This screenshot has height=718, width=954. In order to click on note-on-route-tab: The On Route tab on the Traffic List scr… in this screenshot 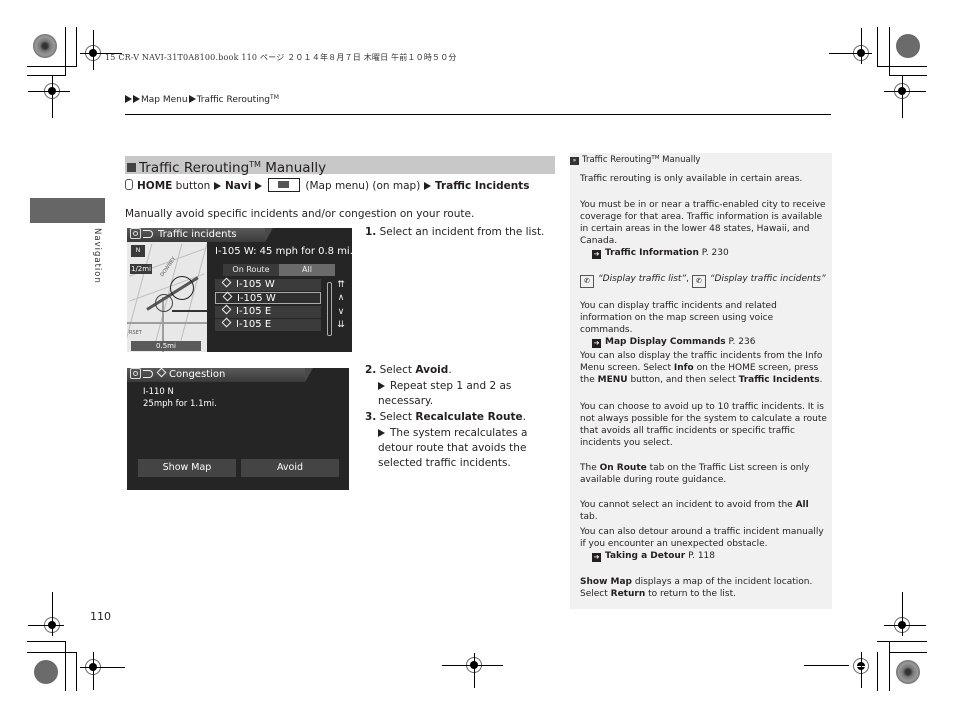, I will do `click(695, 474)`.